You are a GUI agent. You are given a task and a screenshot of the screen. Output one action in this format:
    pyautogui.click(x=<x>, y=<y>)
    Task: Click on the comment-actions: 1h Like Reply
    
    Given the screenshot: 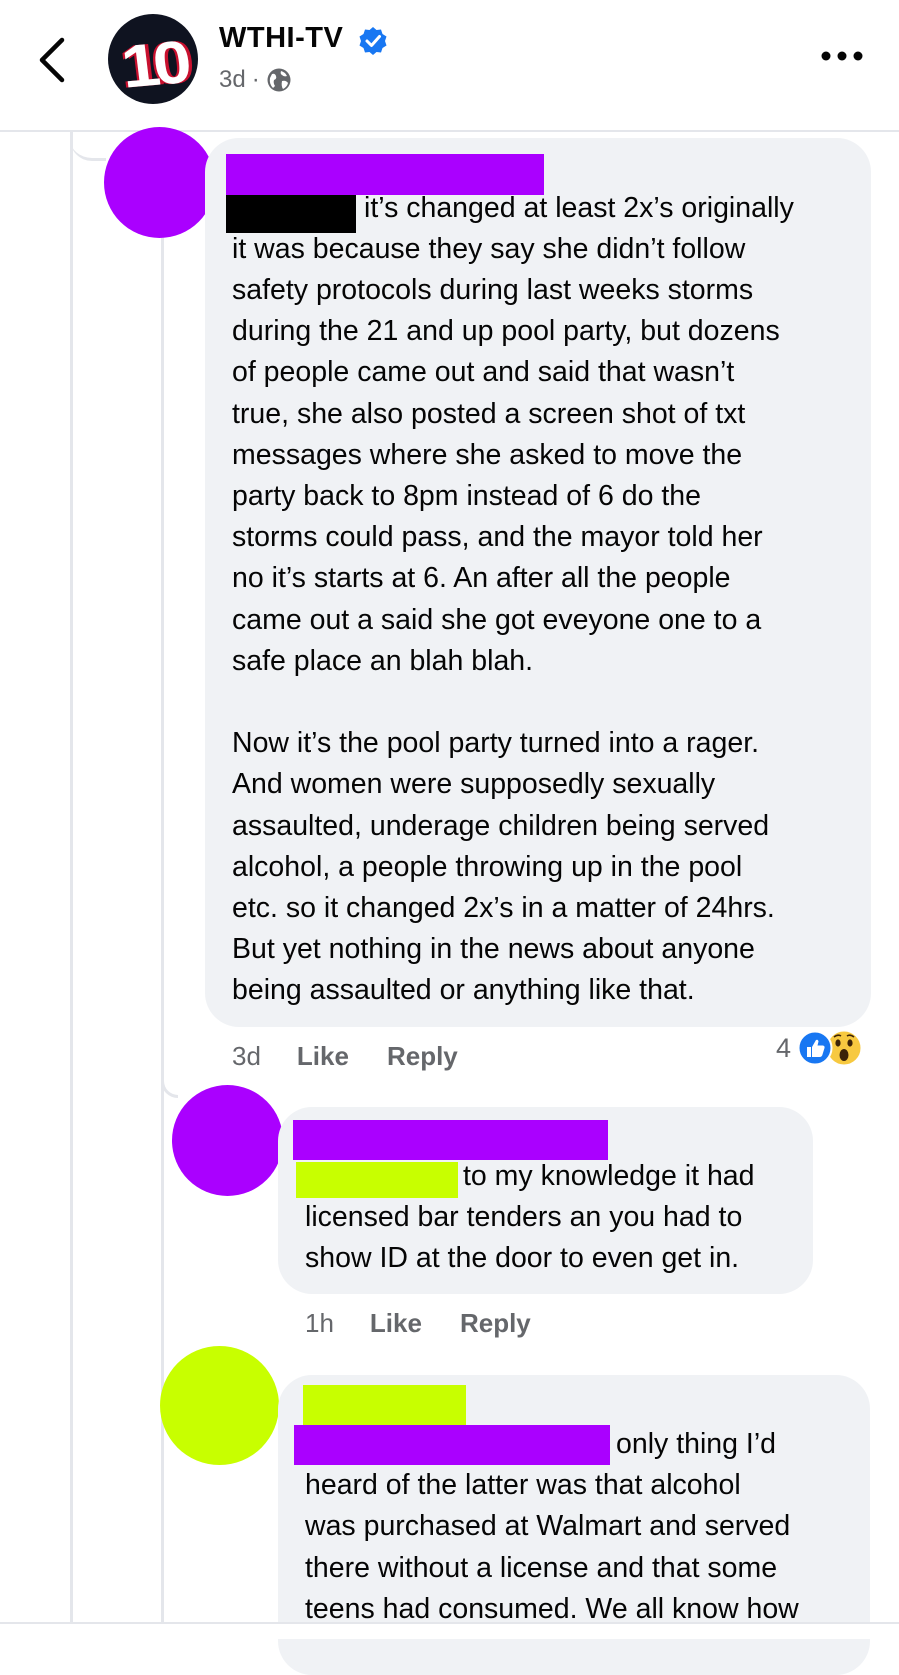 What is the action you would take?
    pyautogui.click(x=418, y=1323)
    